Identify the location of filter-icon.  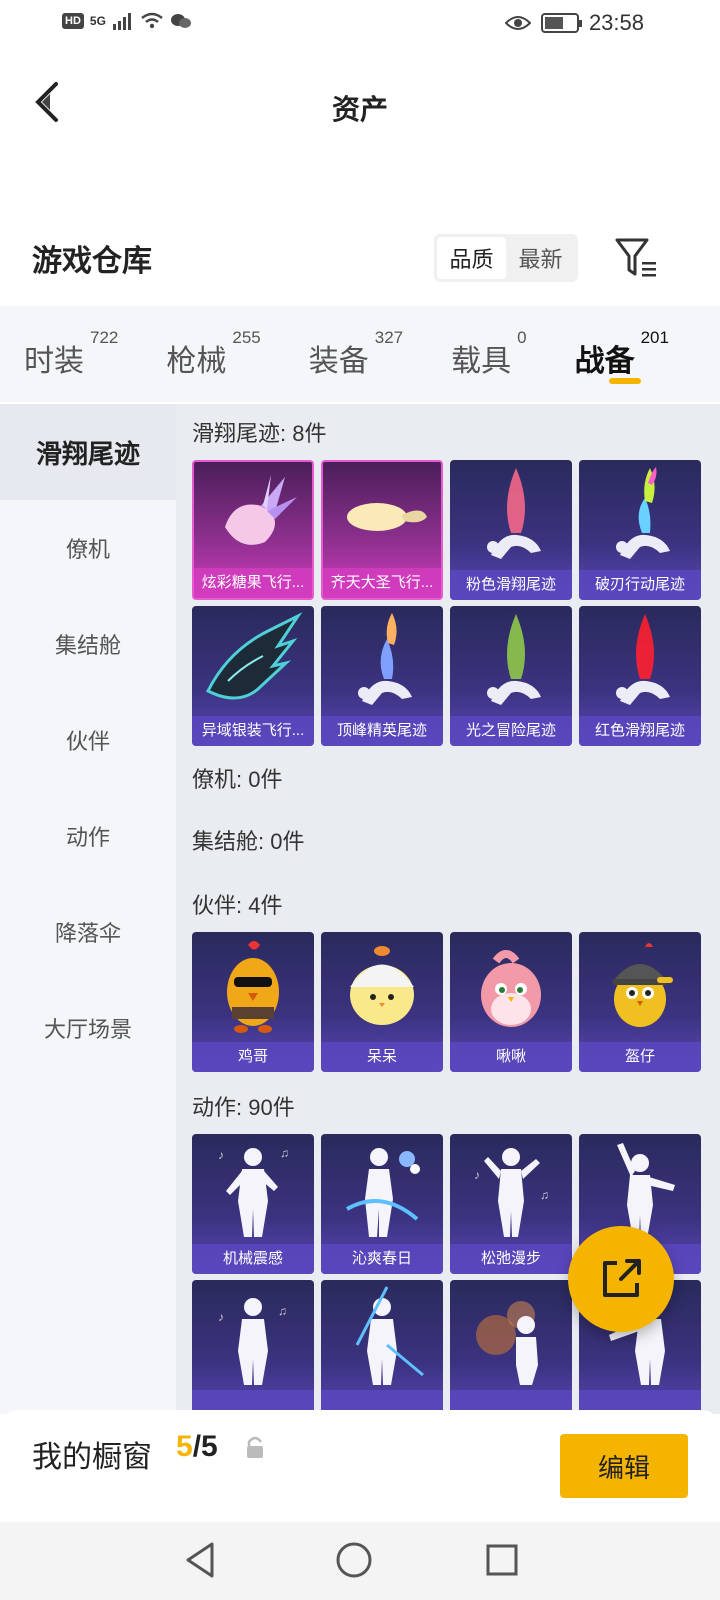
(636, 258).